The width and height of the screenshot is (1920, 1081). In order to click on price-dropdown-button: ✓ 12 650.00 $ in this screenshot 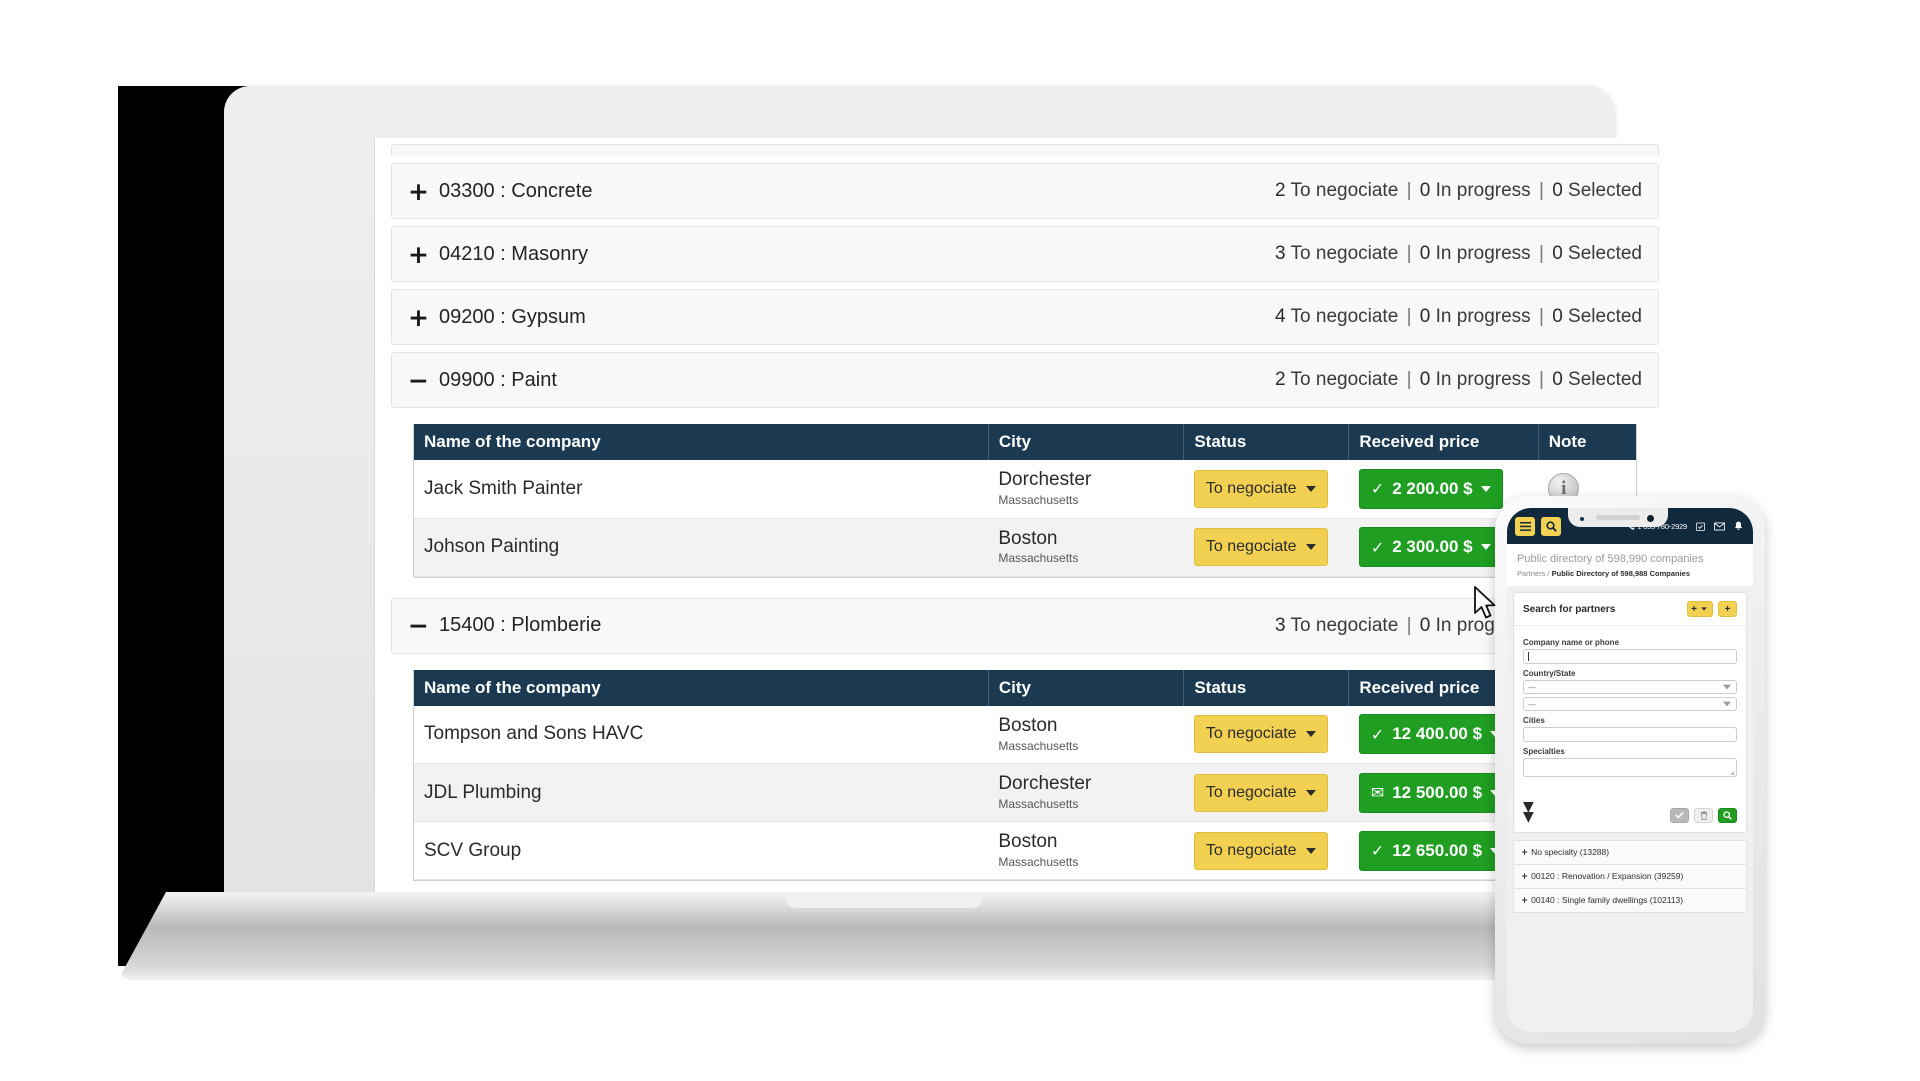, I will do `click(1435, 850)`.